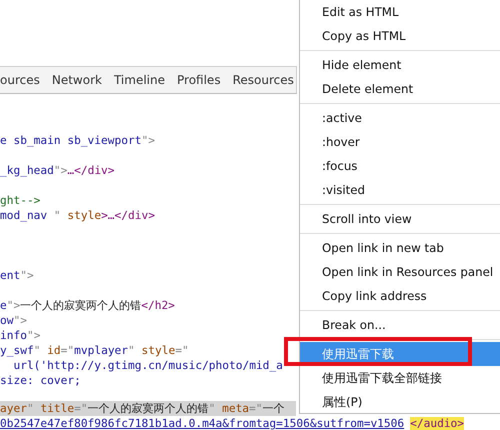 The width and height of the screenshot is (500, 430). Describe the element at coordinates (400, 296) in the screenshot. I see `menu-item: Copy link address` at that location.